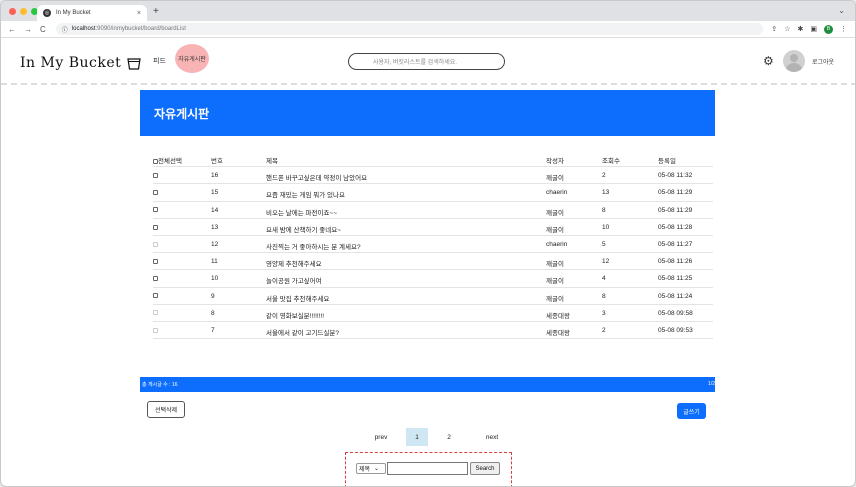 Image resolution: width=856 pixels, height=487 pixels. I want to click on post-title-link: 같이 영화보실분!!!!!!!!, so click(295, 315).